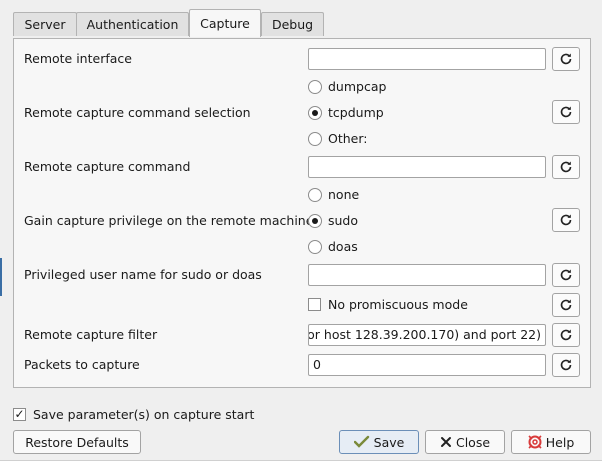 Image resolution: width=602 pixels, height=469 pixels. Describe the element at coordinates (560, 442) in the screenshot. I see `help-label: Help` at that location.